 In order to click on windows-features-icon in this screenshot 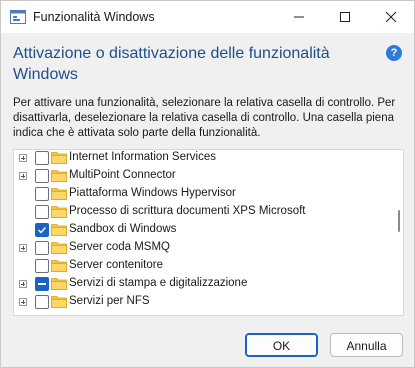, I will do `click(18, 17)`.